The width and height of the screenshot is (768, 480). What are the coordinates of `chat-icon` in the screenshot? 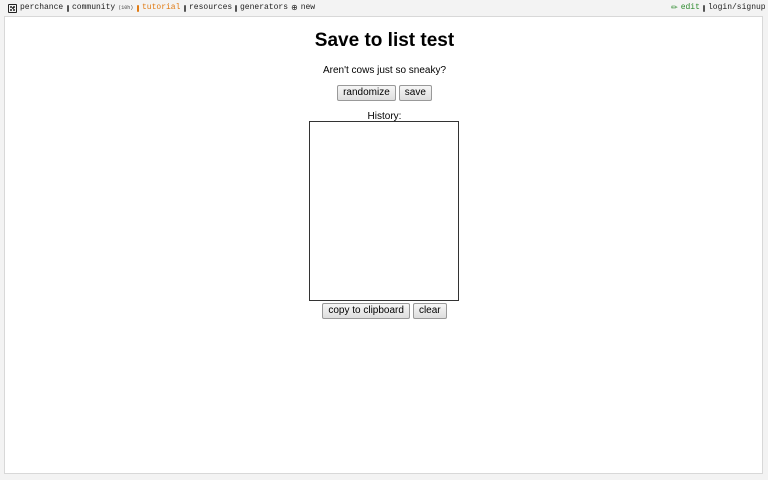 It's located at (68, 8).